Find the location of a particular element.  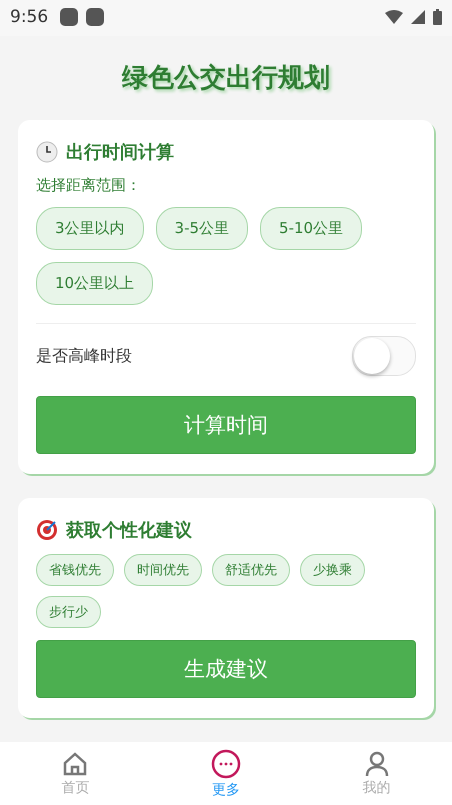

distance-option: 3公里以内 is located at coordinates (90, 228).